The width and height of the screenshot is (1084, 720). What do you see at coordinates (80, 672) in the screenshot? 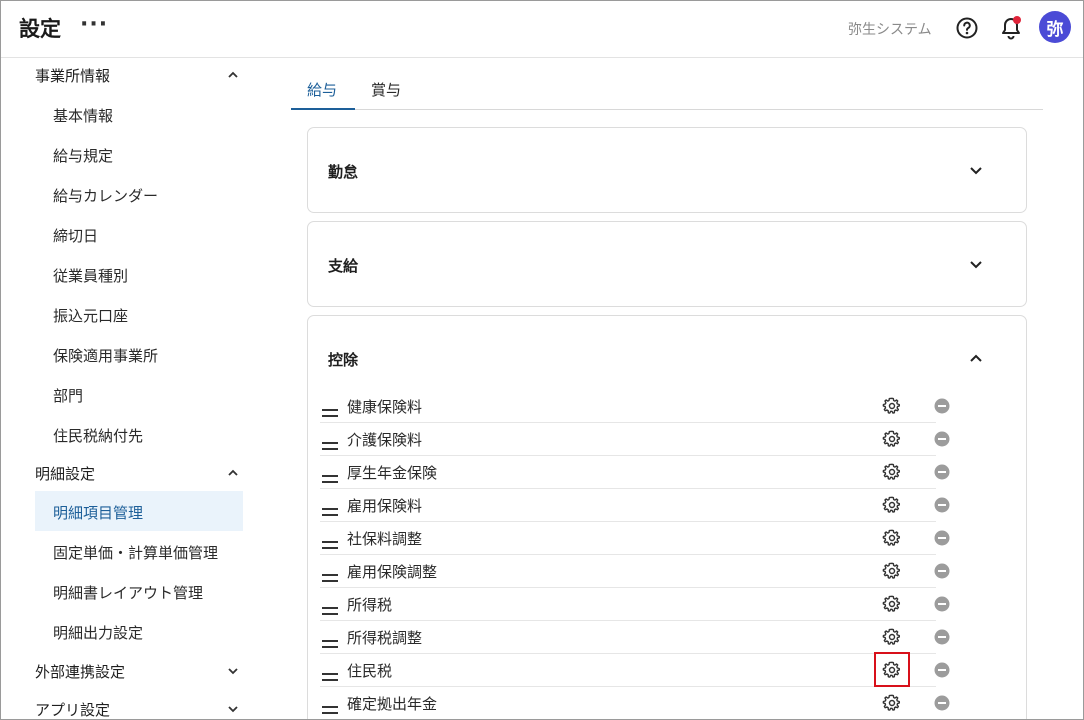
I see `sidebar-section-label: 外部連携設定` at bounding box center [80, 672].